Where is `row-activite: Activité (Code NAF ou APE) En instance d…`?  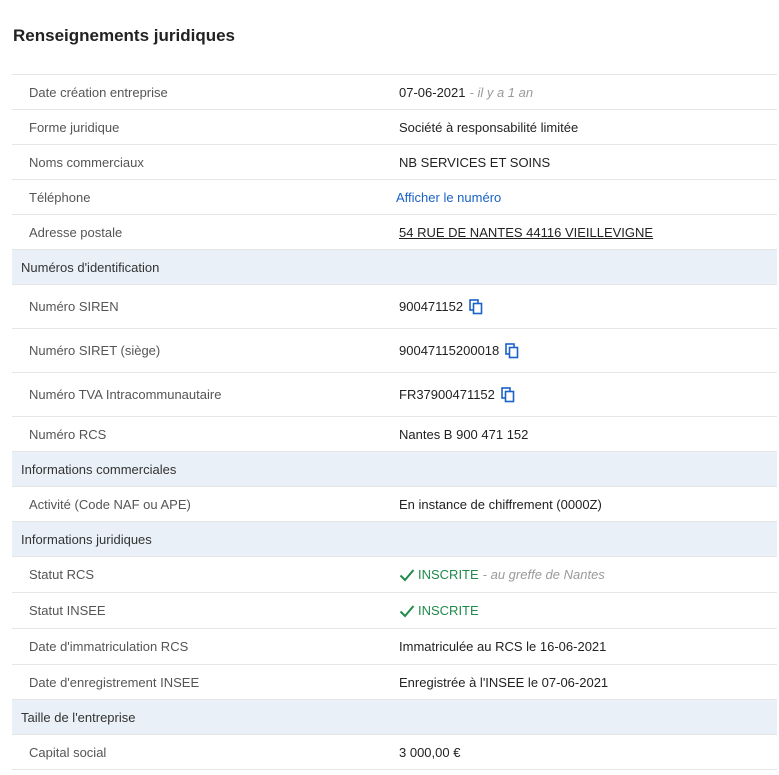 row-activite: Activité (Code NAF ou APE) En instance d… is located at coordinates (394, 504).